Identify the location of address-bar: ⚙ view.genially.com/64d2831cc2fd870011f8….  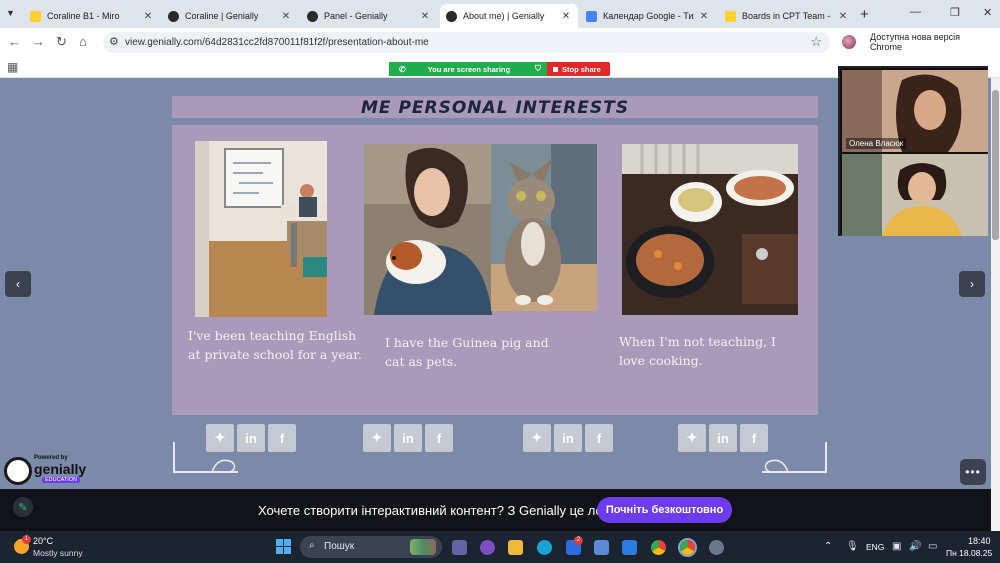
(466, 42).